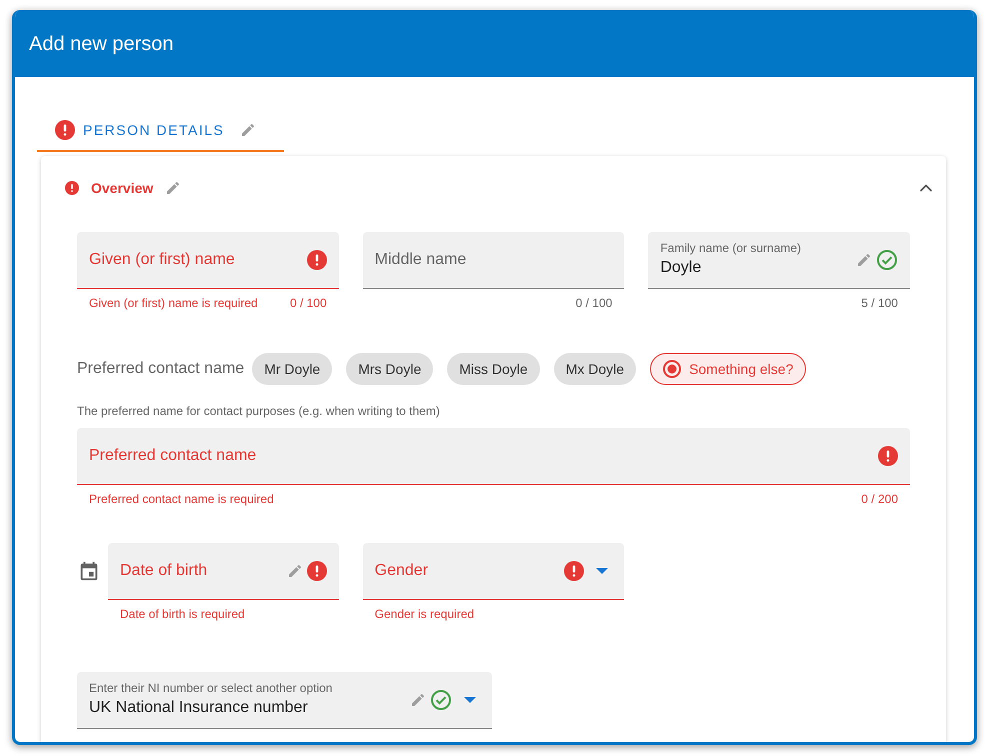 This screenshot has height=756, width=989. What do you see at coordinates (728, 369) in the screenshot?
I see `choice-chip: Something else?` at bounding box center [728, 369].